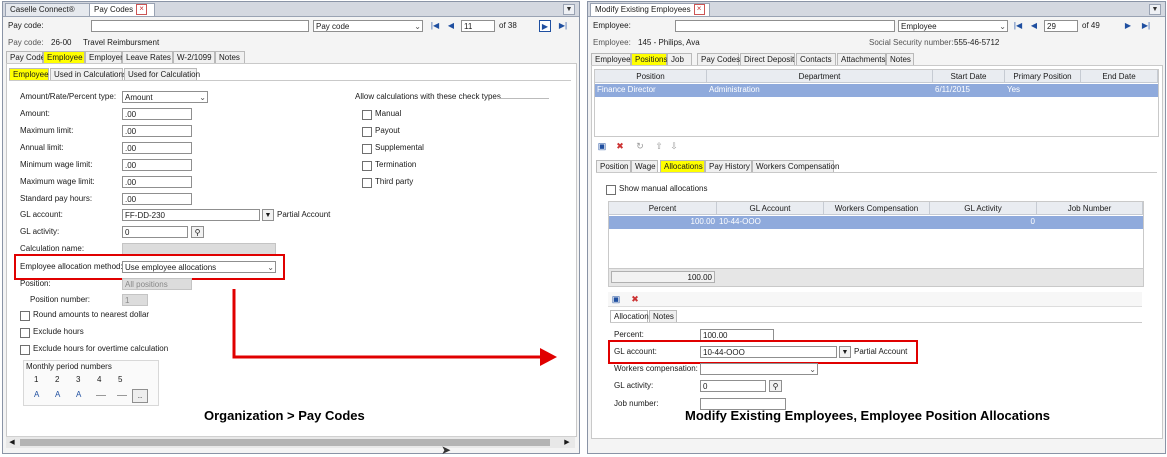  Describe the element at coordinates (394, 327) in the screenshot. I see `connector-arrow` at that location.